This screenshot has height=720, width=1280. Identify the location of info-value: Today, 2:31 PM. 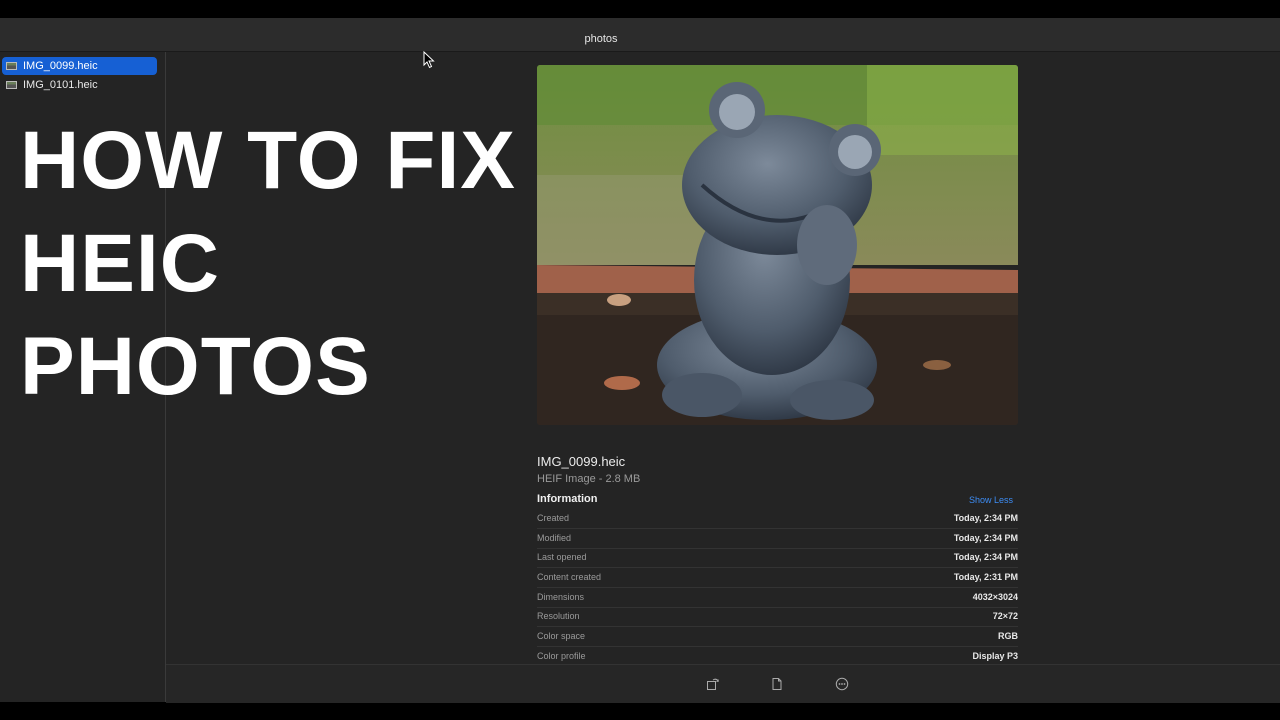
(985, 577).